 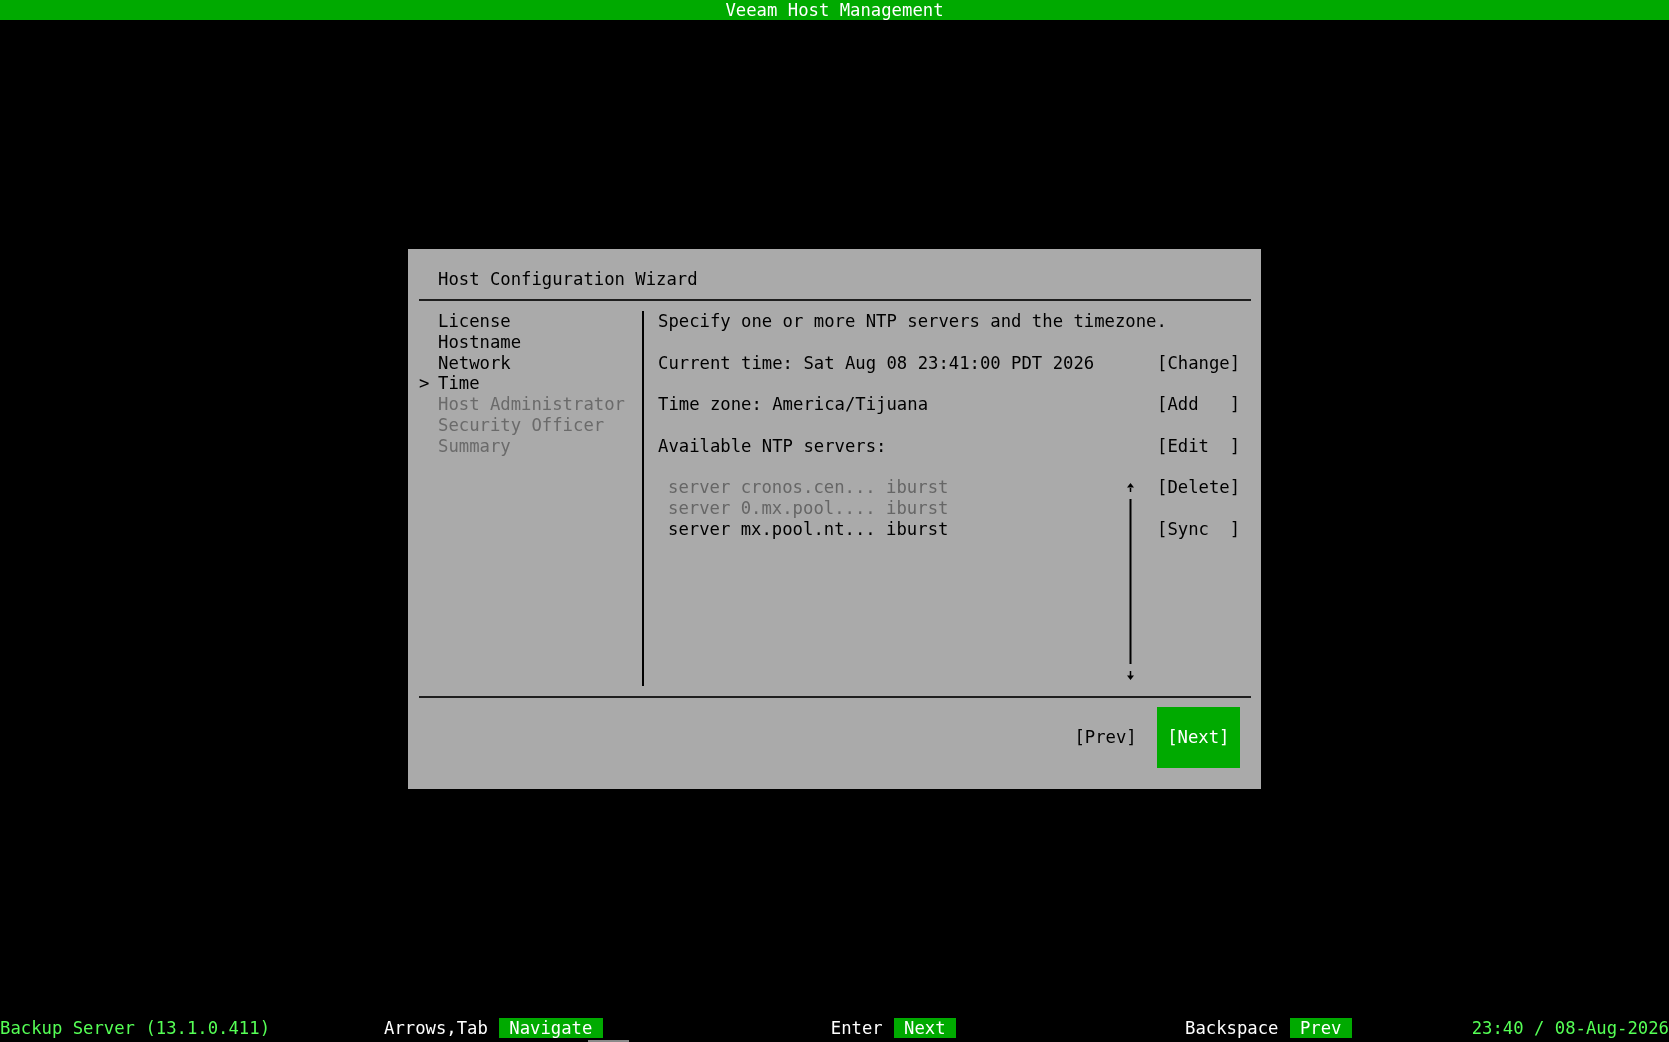 What do you see at coordinates (834, 10) in the screenshot?
I see `app-title: Veeam Host Management` at bounding box center [834, 10].